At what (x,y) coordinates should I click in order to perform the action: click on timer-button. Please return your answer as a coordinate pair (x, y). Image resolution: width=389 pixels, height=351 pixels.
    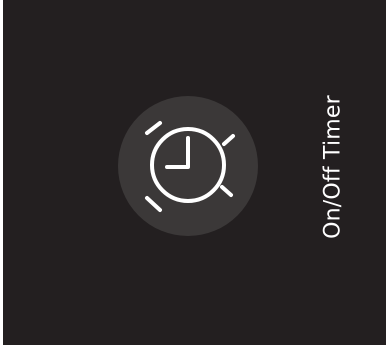
    Looking at the image, I should click on (188, 166).